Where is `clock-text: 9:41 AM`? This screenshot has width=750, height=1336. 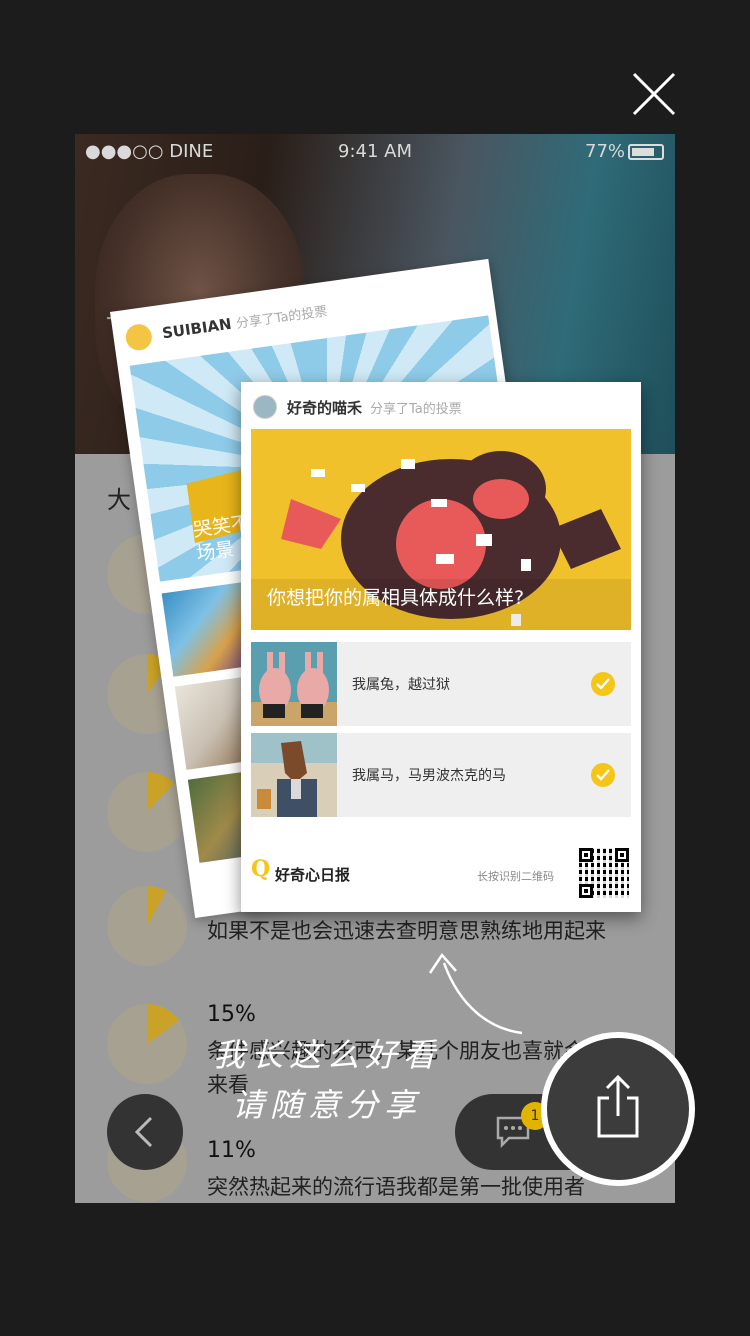
clock-text: 9:41 AM is located at coordinates (375, 151).